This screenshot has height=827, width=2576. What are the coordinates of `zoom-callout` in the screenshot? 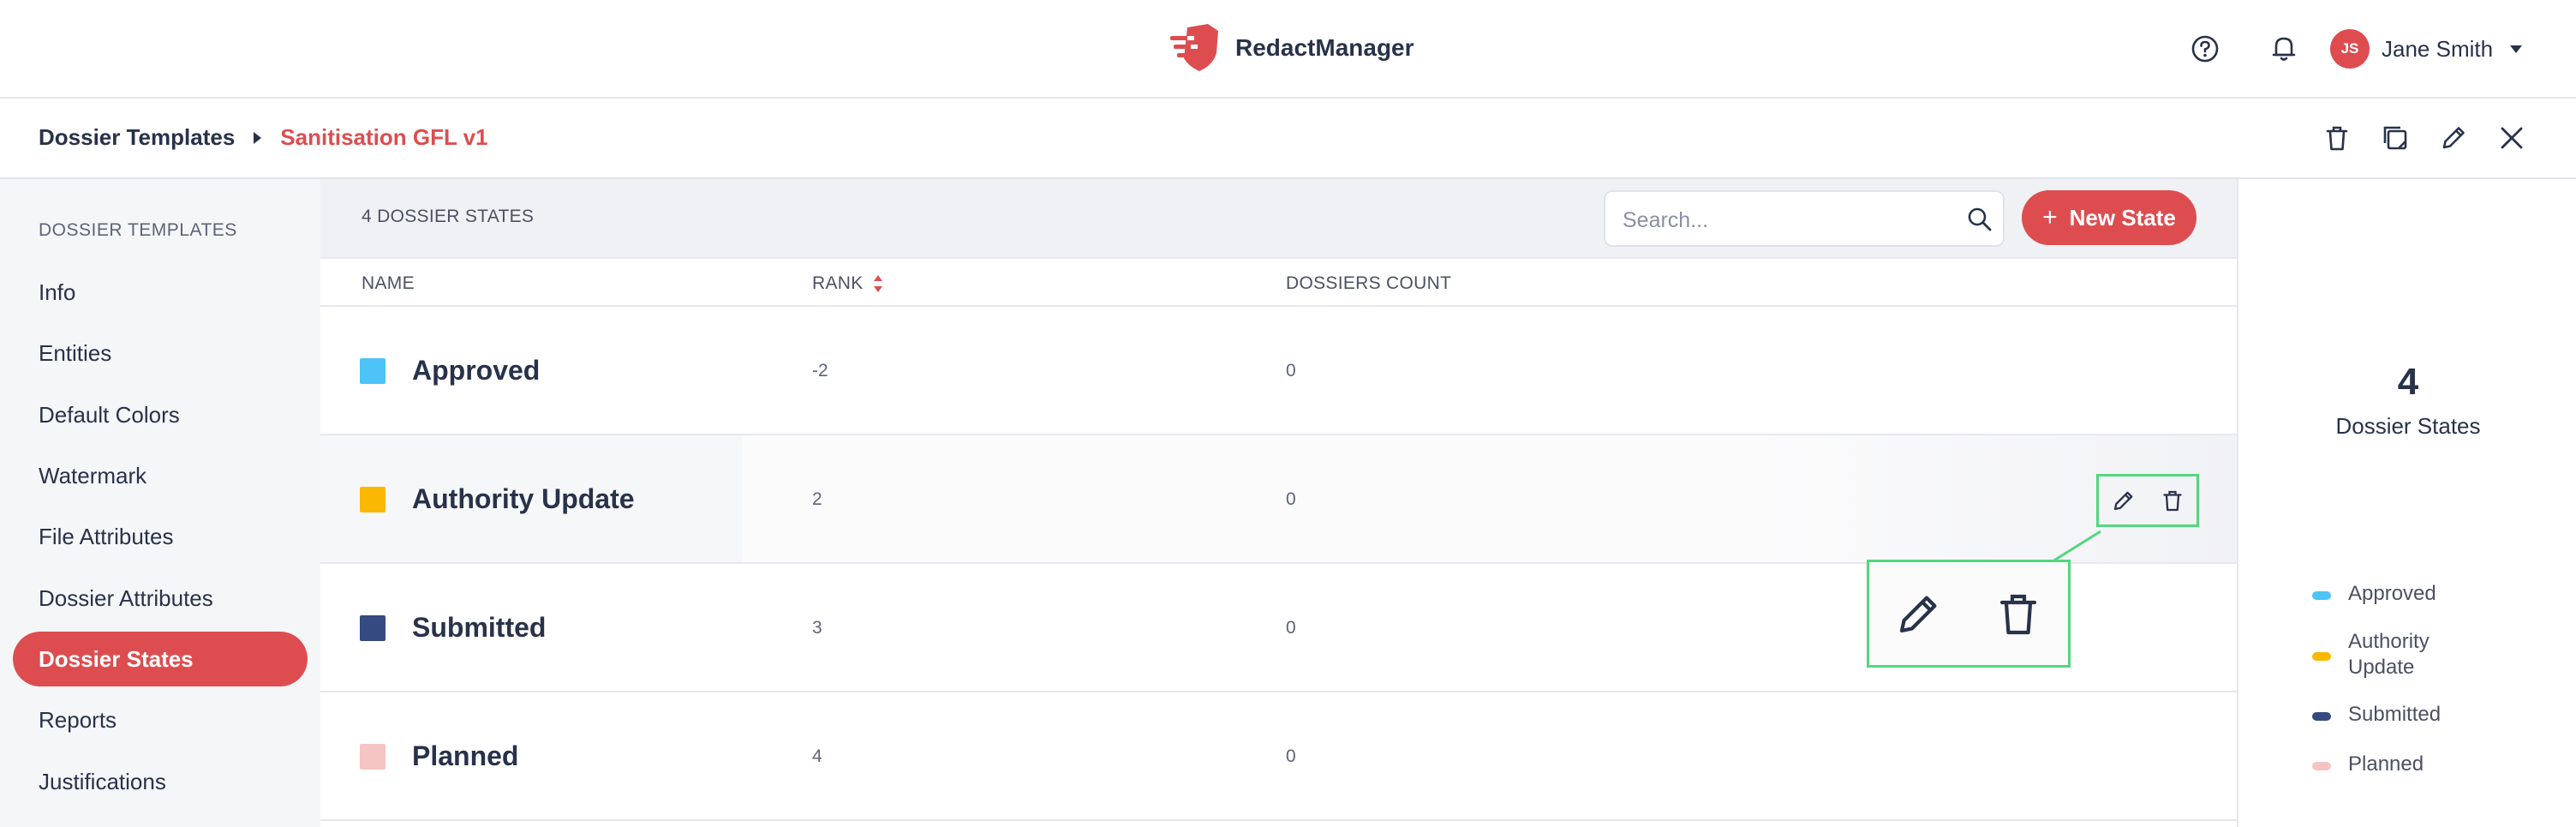 It's located at (1969, 614).